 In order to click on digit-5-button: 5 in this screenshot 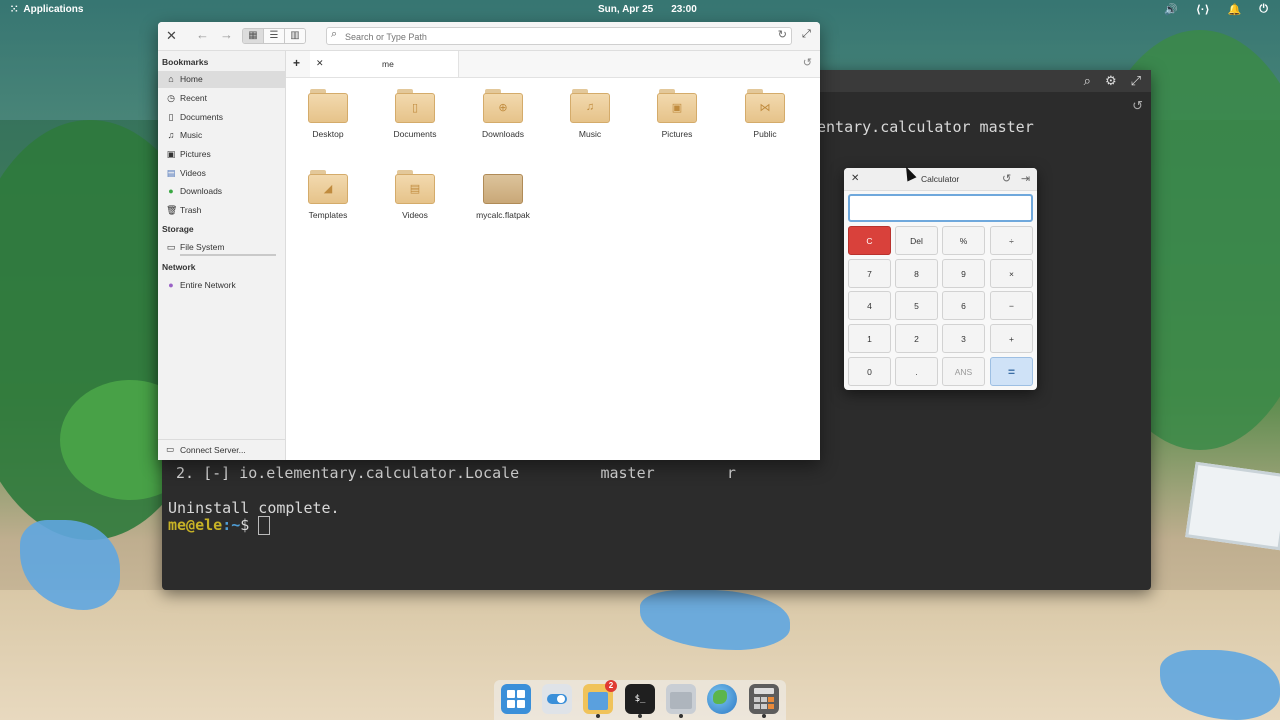, I will do `click(916, 305)`.